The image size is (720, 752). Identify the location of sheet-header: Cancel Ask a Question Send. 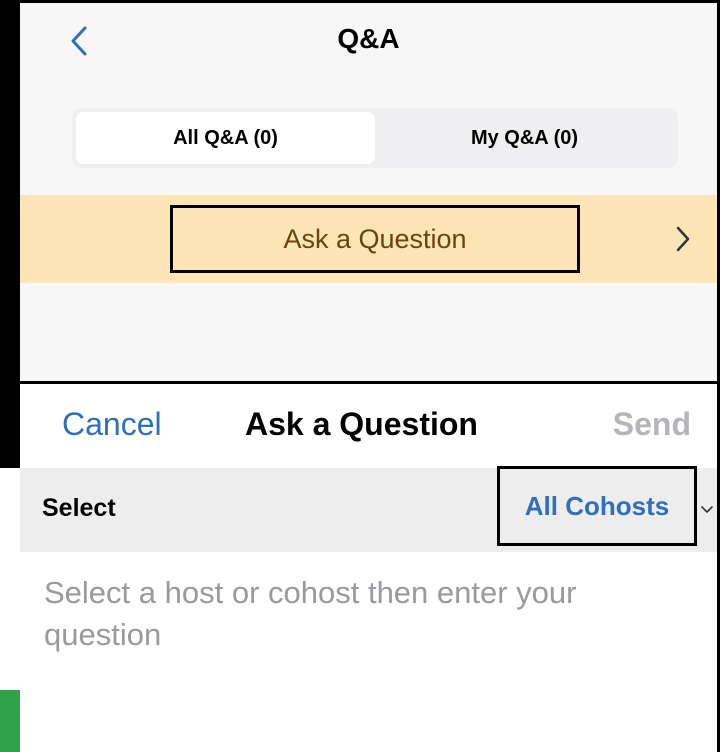
(368, 426).